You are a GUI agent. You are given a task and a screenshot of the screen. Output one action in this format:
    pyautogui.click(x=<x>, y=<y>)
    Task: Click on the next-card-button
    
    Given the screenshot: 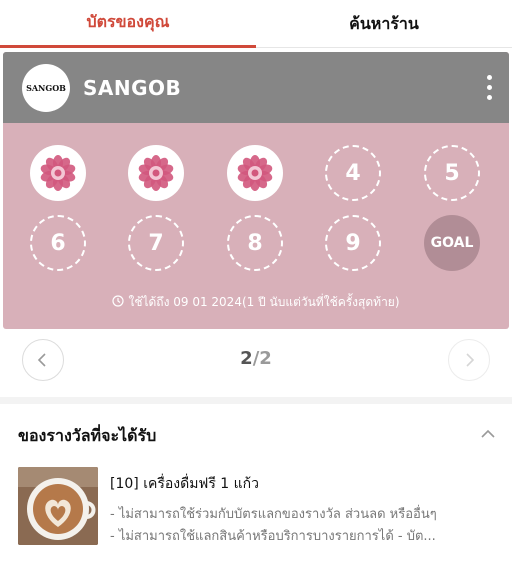 What is the action you would take?
    pyautogui.click(x=469, y=360)
    